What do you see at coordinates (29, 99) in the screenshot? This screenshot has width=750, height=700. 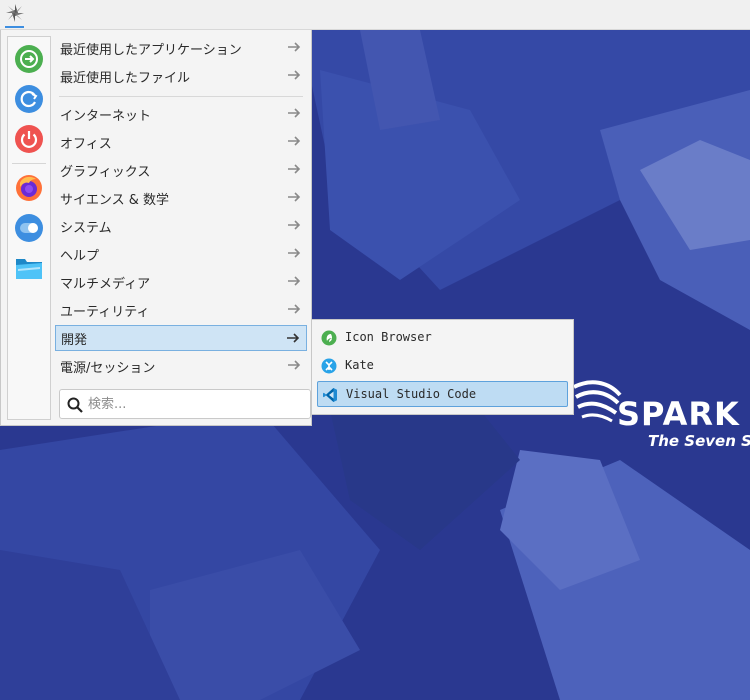 I see `restart-icon` at bounding box center [29, 99].